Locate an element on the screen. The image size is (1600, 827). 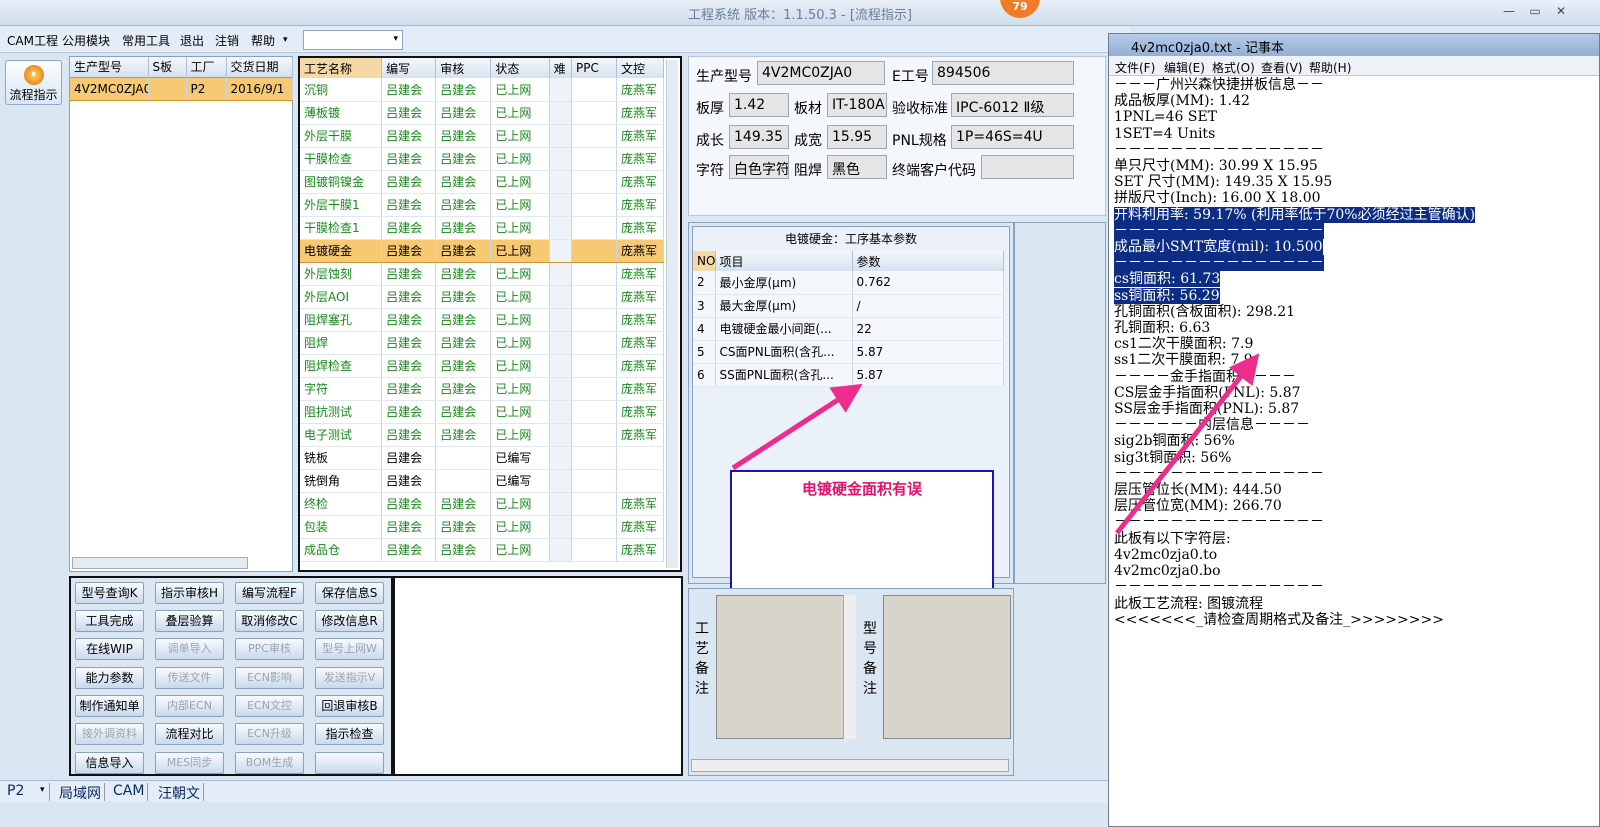
chevron-down-icon: ▾ is located at coordinates (42, 790).